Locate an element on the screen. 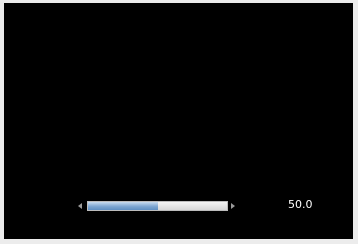  chevron-right-icon is located at coordinates (233, 206).